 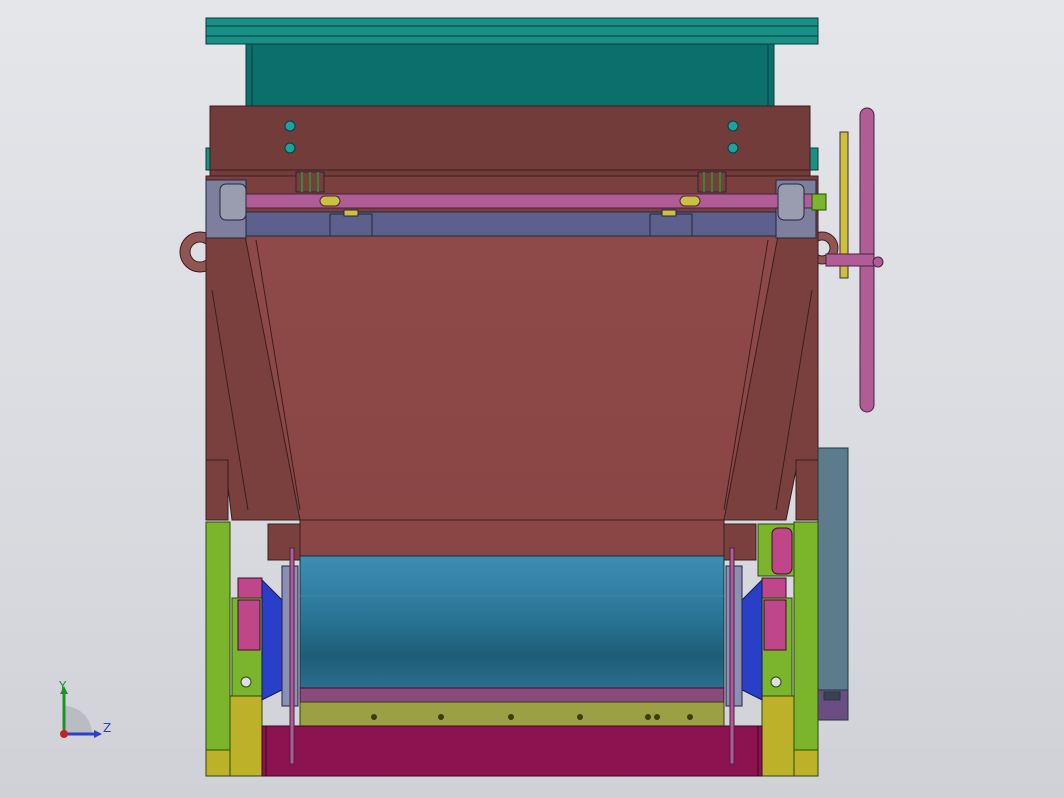 I want to click on tie-rod-right, so click(x=732, y=656).